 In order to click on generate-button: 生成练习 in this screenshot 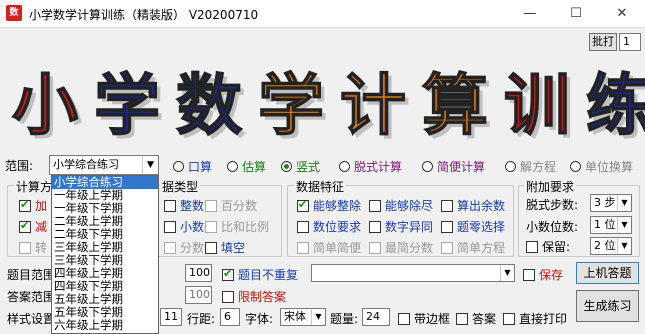, I will do `click(607, 306)`.